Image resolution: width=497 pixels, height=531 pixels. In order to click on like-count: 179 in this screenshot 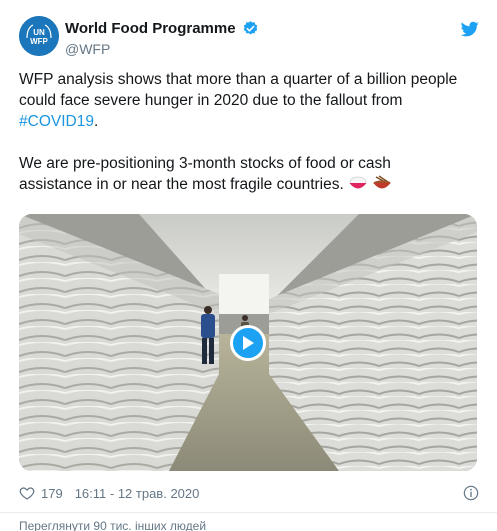, I will do `click(52, 493)`.